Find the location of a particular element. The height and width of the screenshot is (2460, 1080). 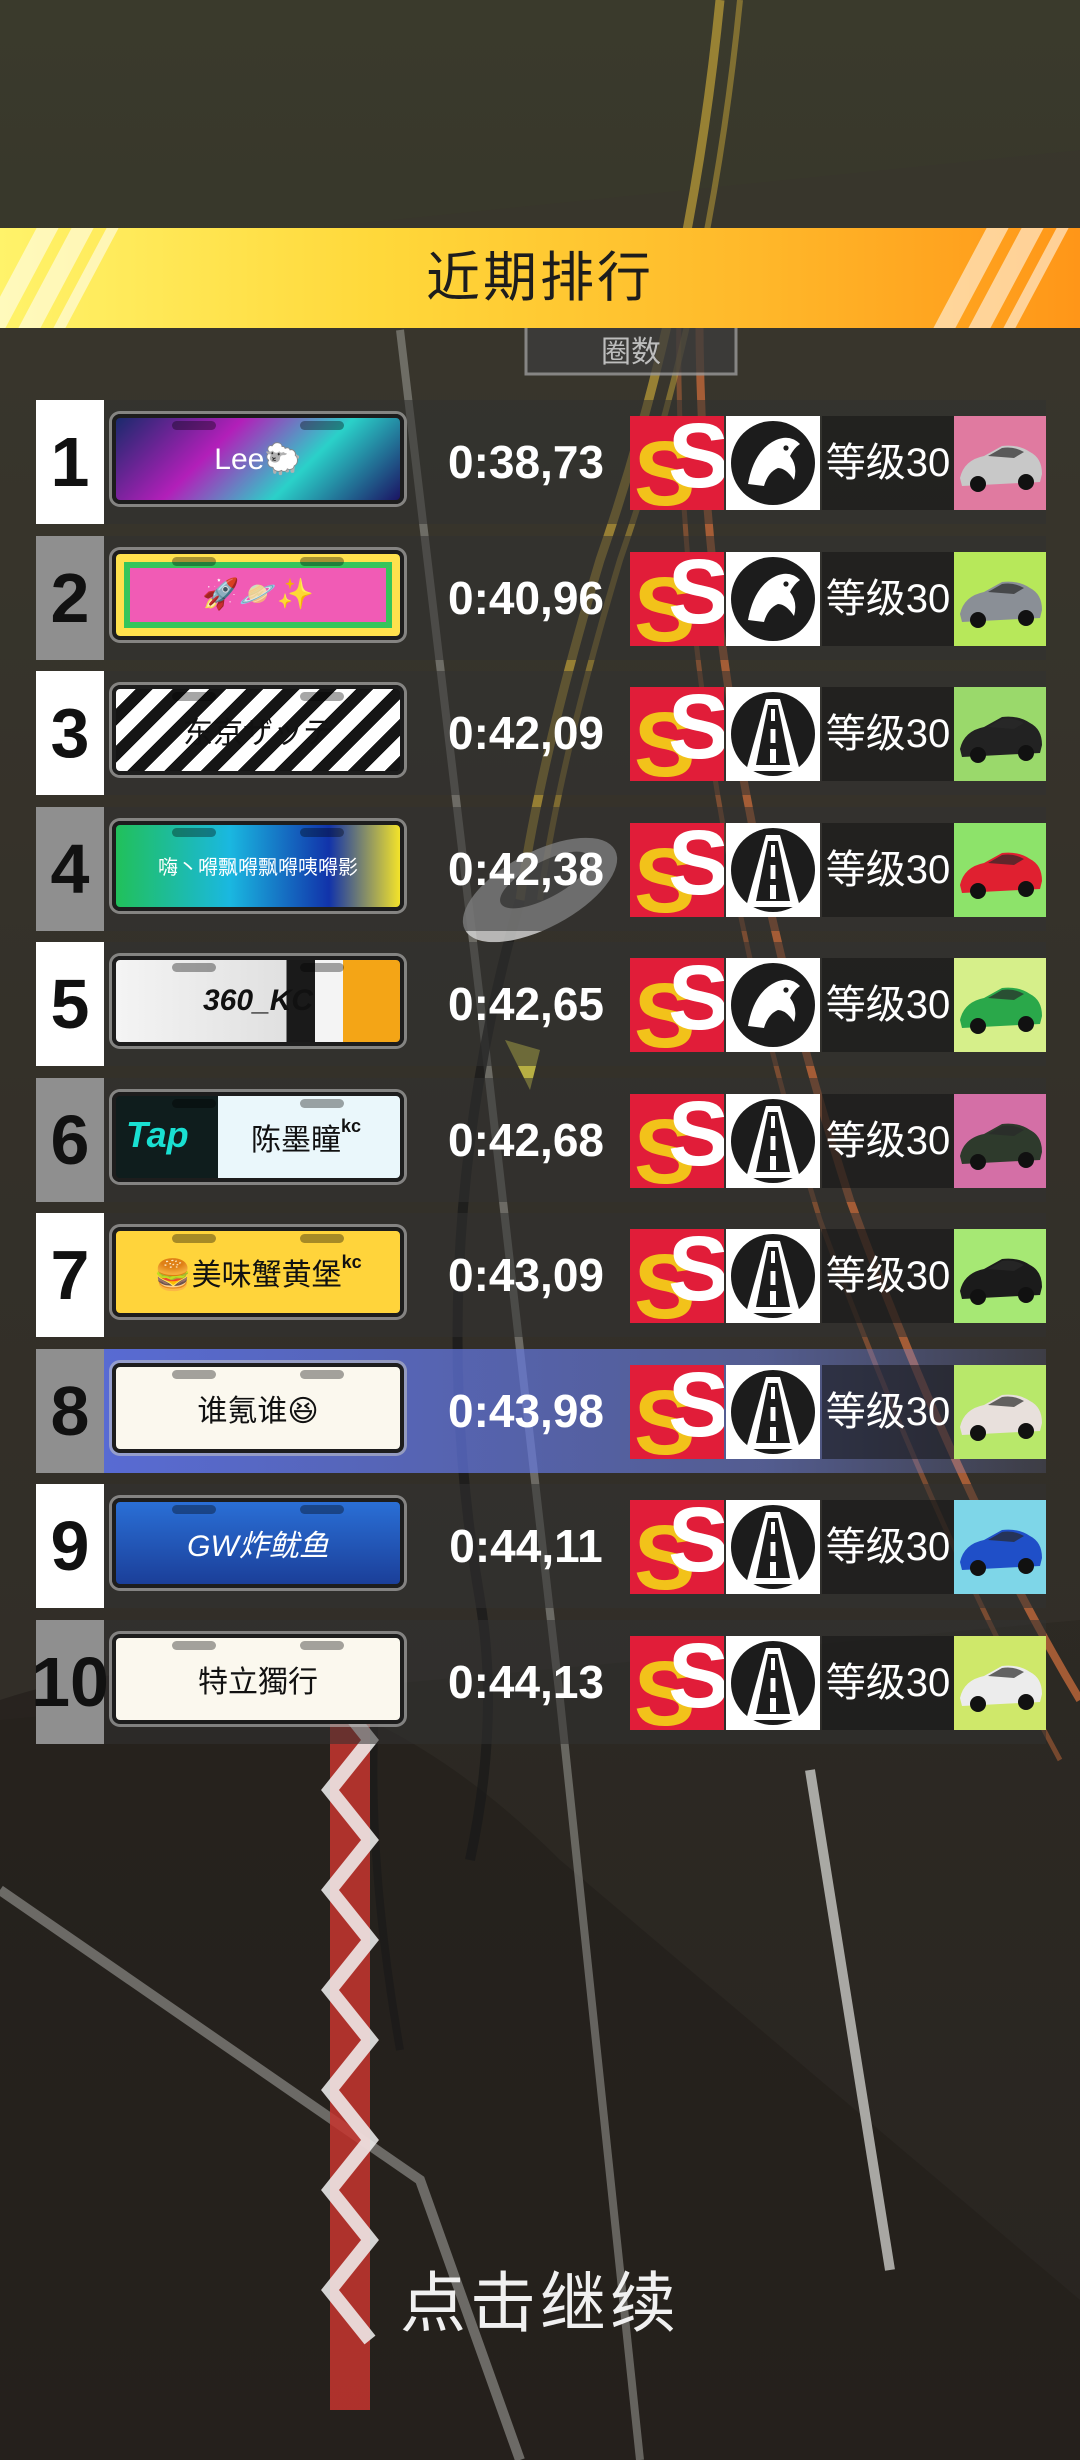

player-name: 360_KC is located at coordinates (258, 1000).